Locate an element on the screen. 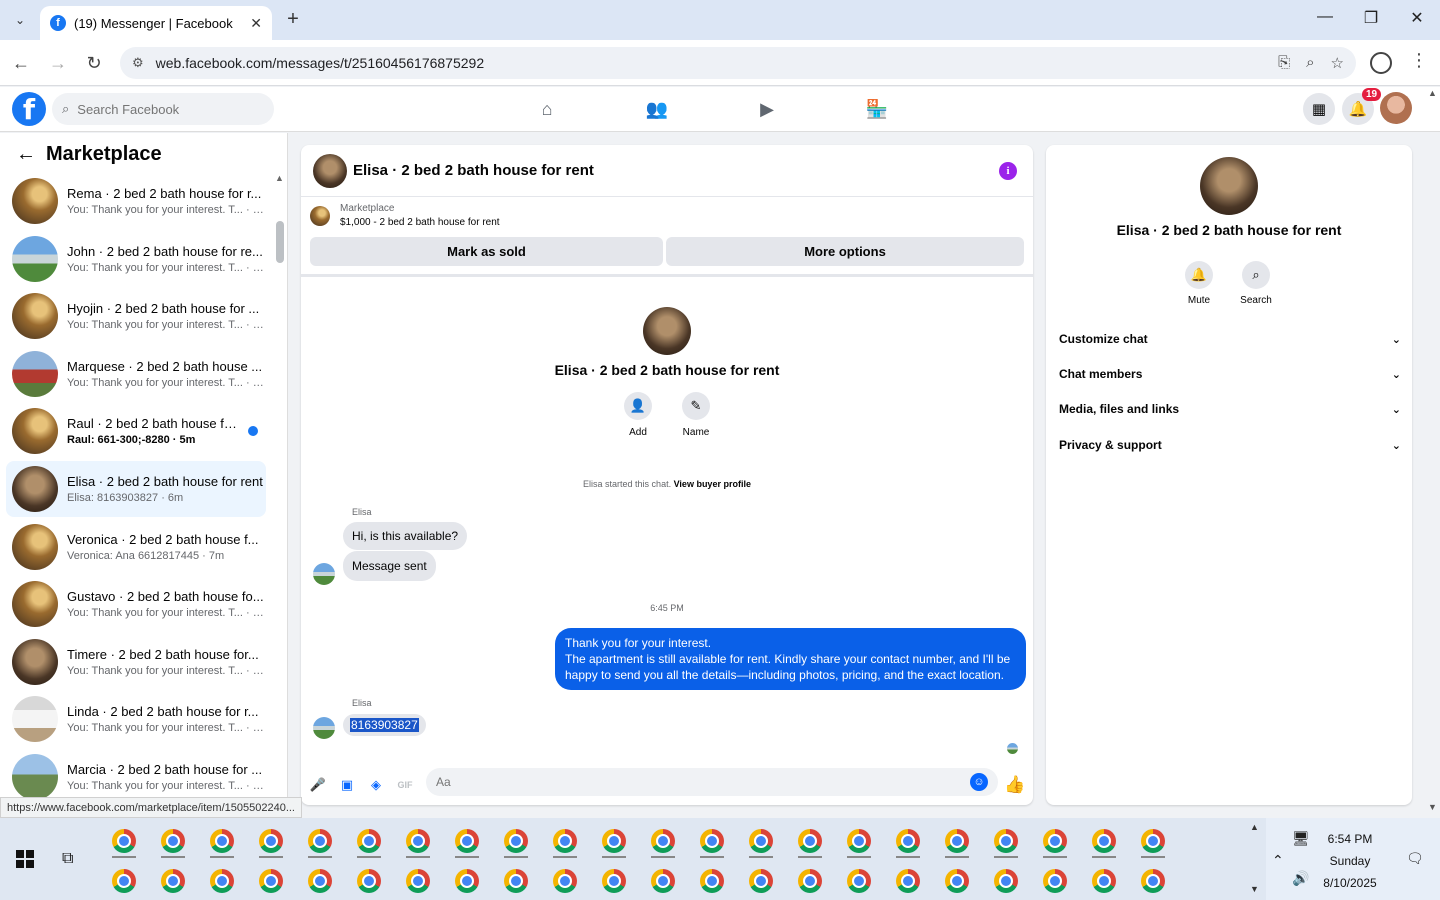  site-settings-icon: ⚙ is located at coordinates (138, 63).